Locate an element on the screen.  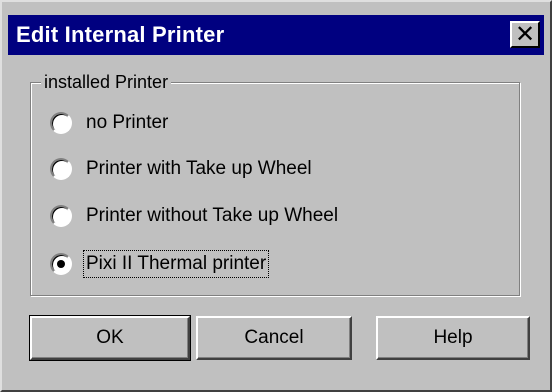
window-title: Edit Internal Printer is located at coordinates (120, 34).